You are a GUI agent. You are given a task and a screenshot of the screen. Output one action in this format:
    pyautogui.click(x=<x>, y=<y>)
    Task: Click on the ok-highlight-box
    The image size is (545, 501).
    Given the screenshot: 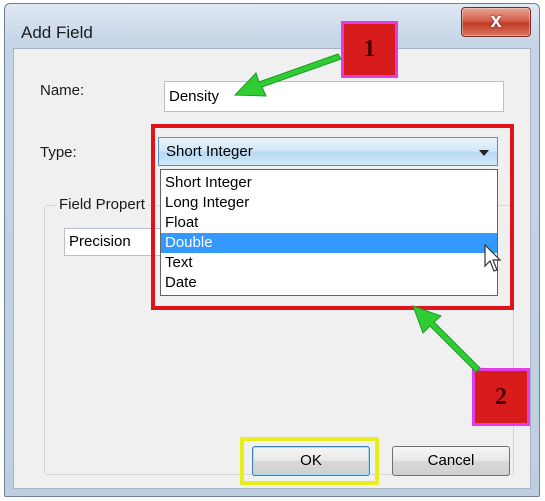 What is the action you would take?
    pyautogui.click(x=309, y=461)
    